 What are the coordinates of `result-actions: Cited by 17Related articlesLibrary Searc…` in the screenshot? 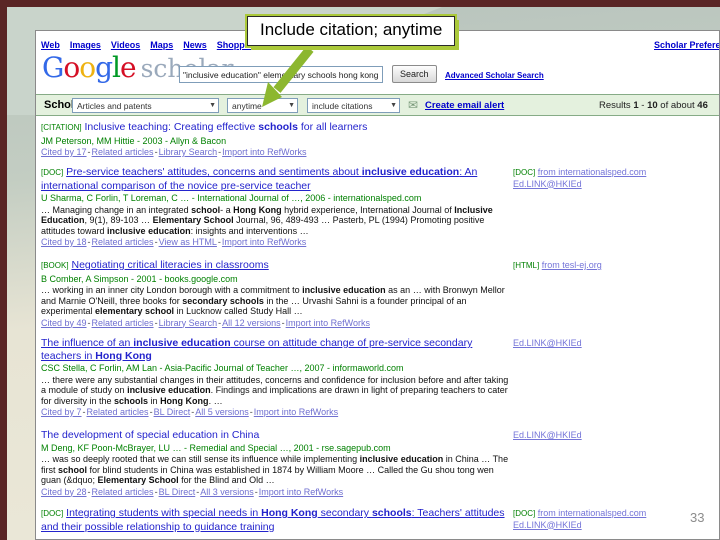 It's located at (276, 152).